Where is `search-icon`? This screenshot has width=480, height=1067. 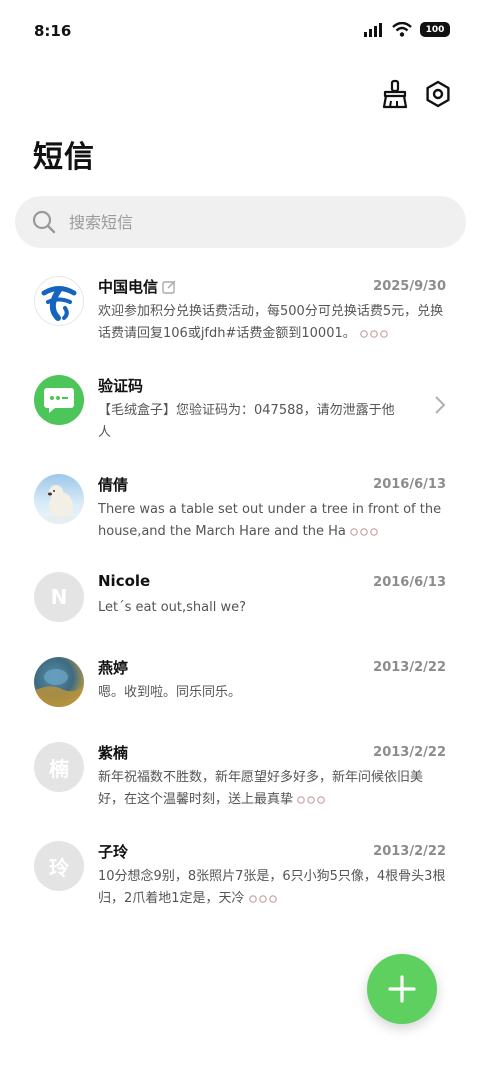
search-icon is located at coordinates (44, 222).